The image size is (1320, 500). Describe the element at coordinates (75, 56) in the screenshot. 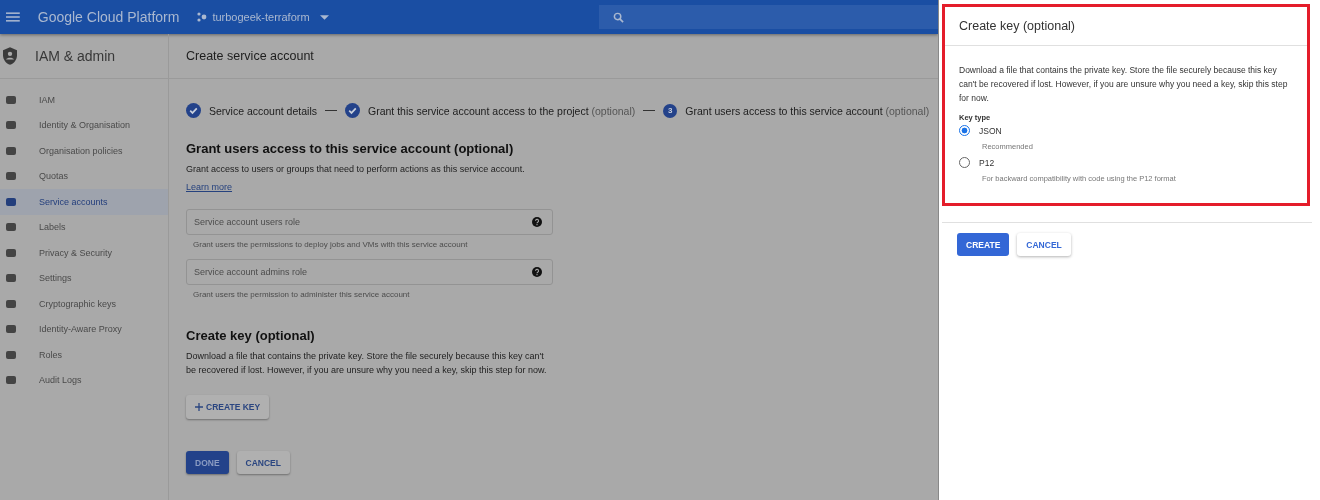

I see `section-title: IAM & admin` at that location.